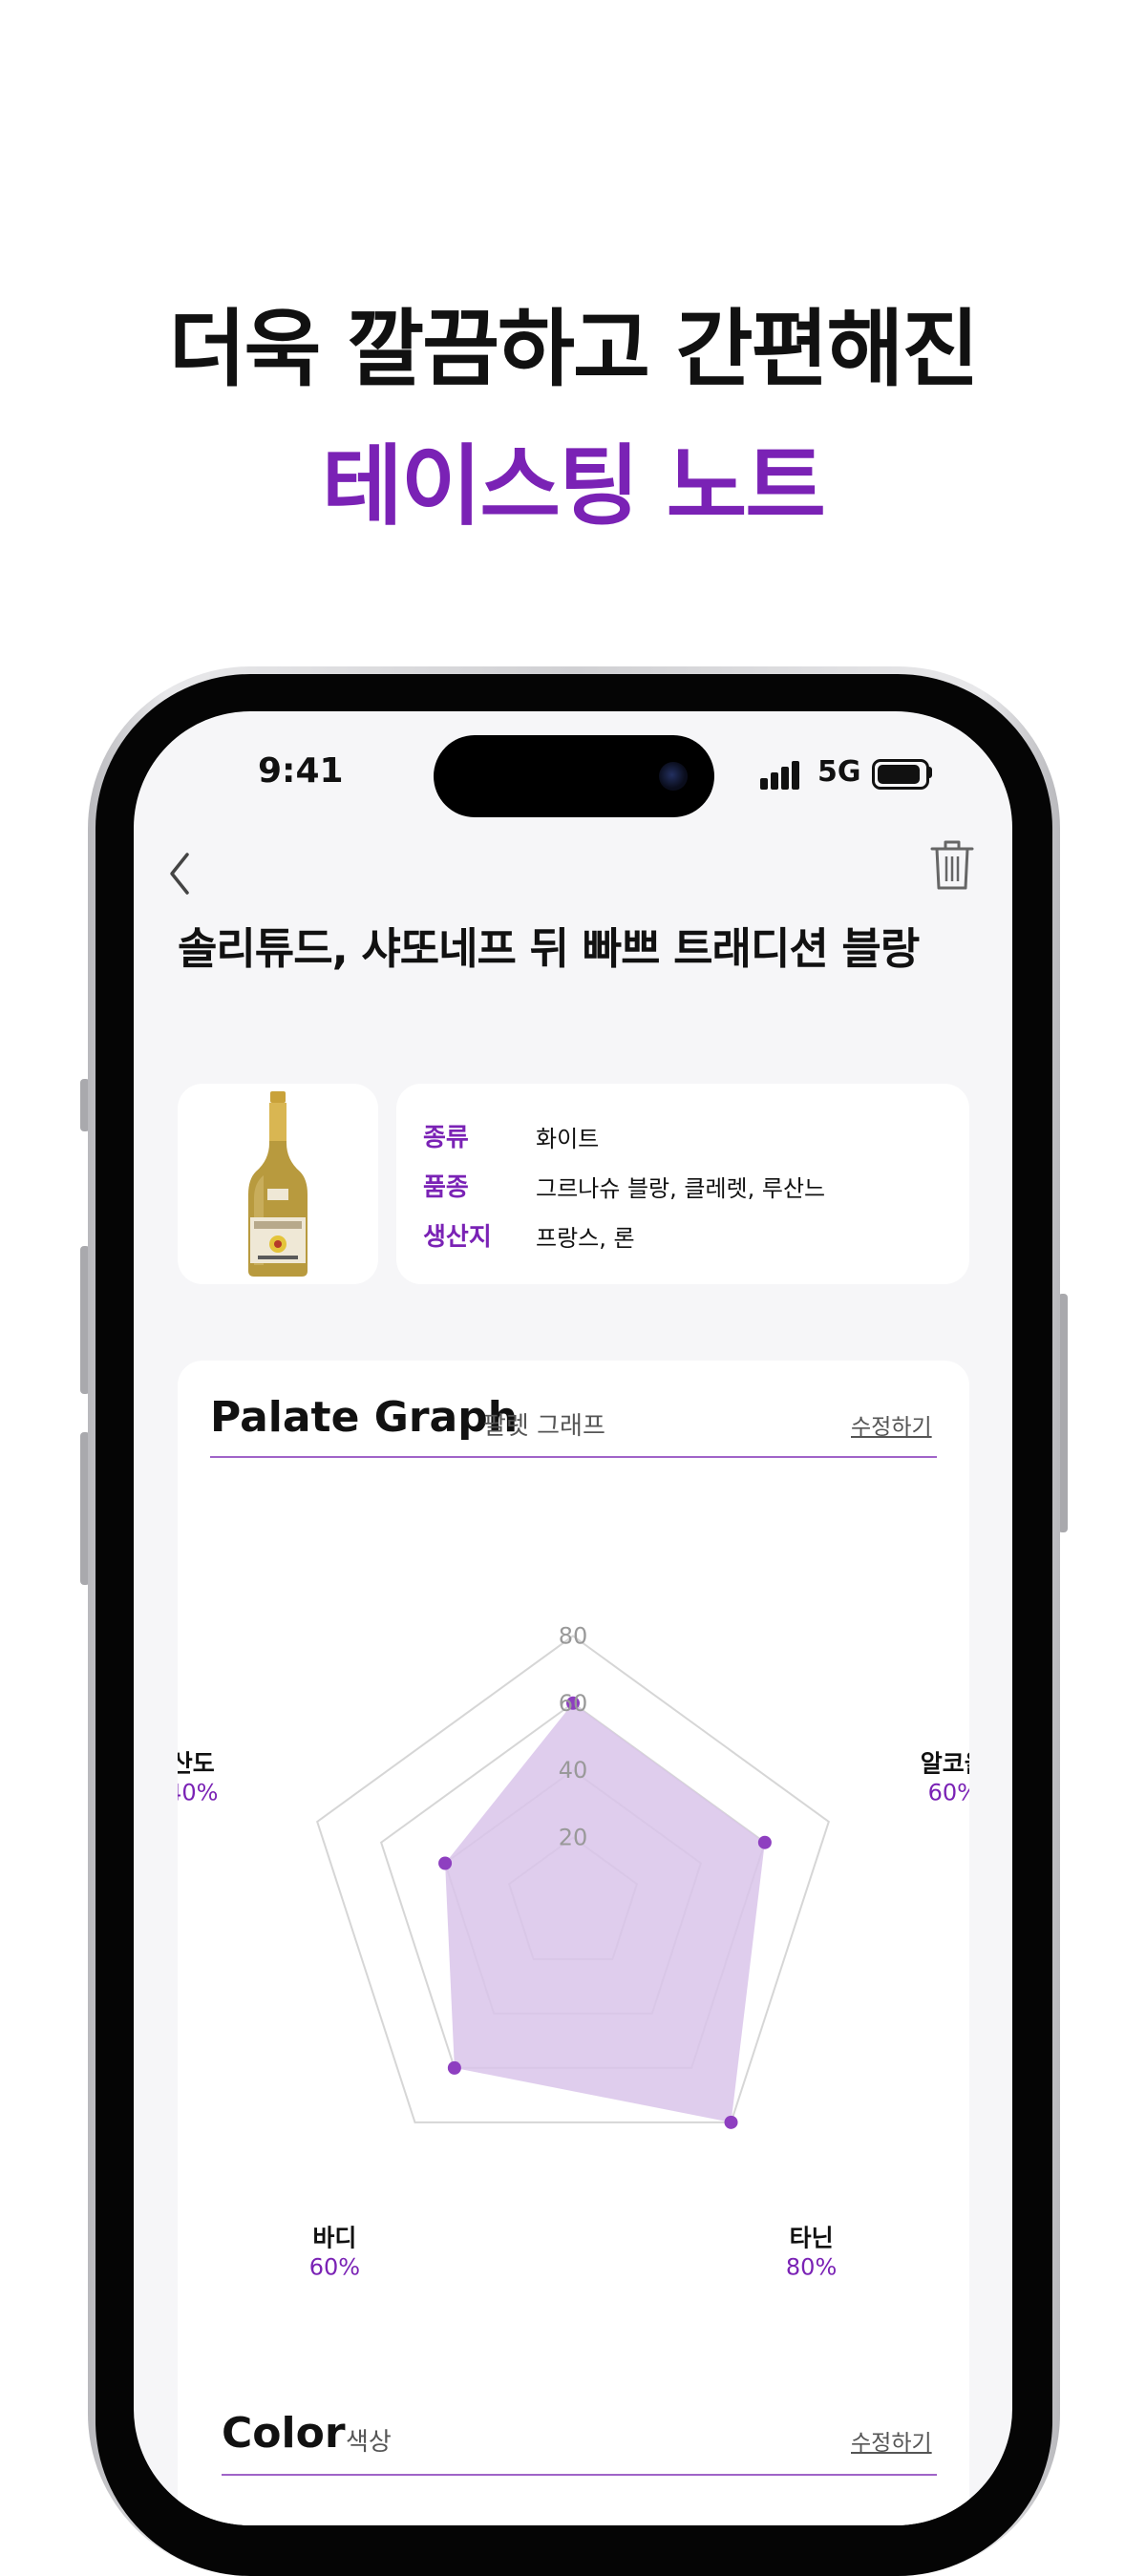 This screenshot has height=2576, width=1146. I want to click on color-divider, so click(579, 2475).